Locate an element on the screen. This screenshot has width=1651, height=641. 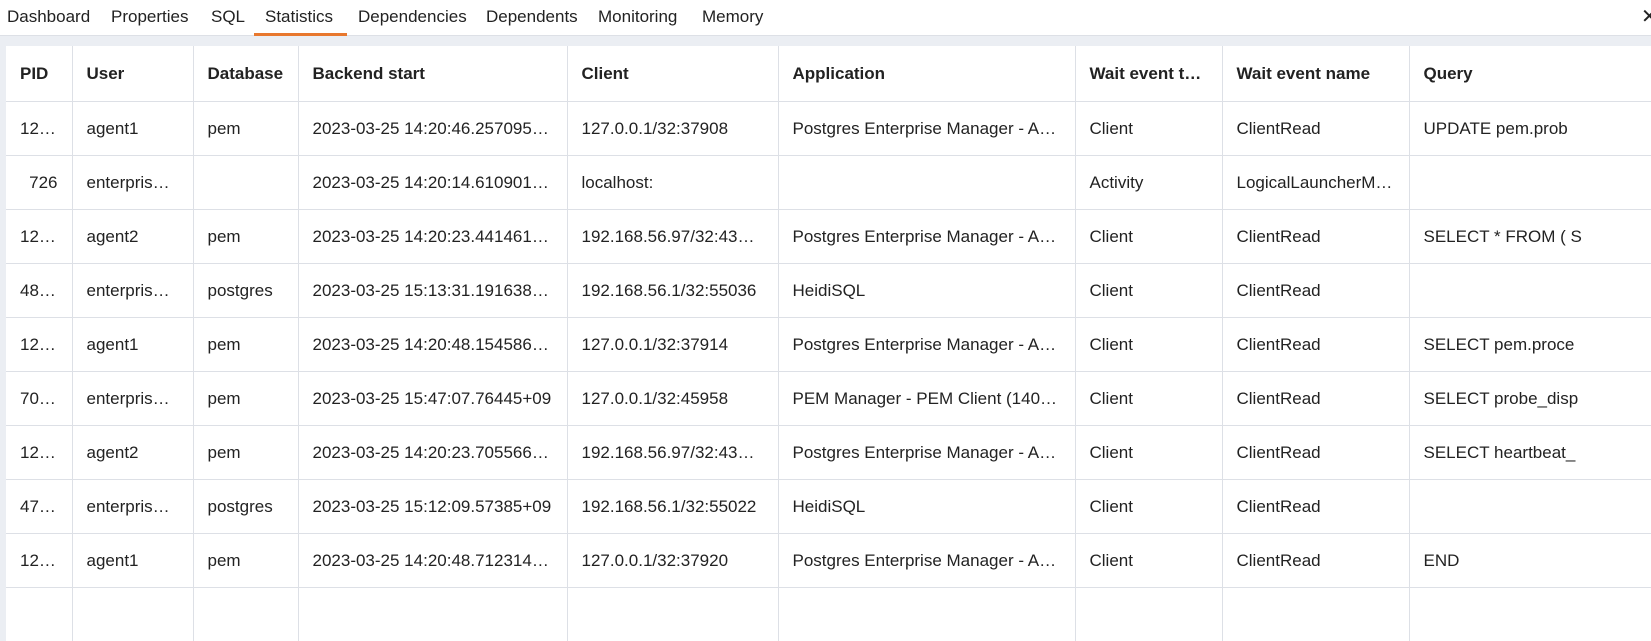
cell-wait-event-type: Activity is located at coordinates (1149, 182).